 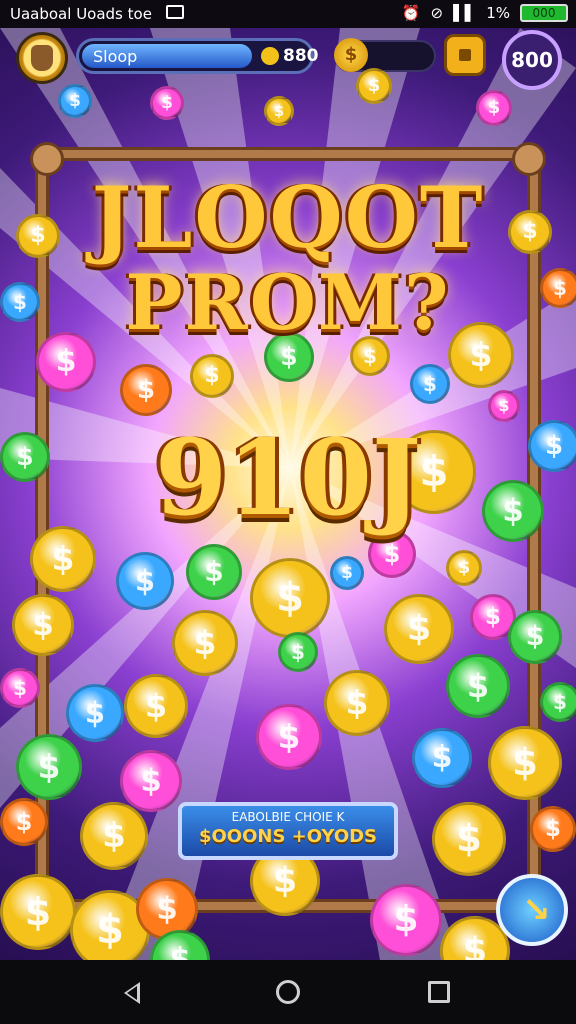 I want to click on spin-button: ↘, so click(x=532, y=910).